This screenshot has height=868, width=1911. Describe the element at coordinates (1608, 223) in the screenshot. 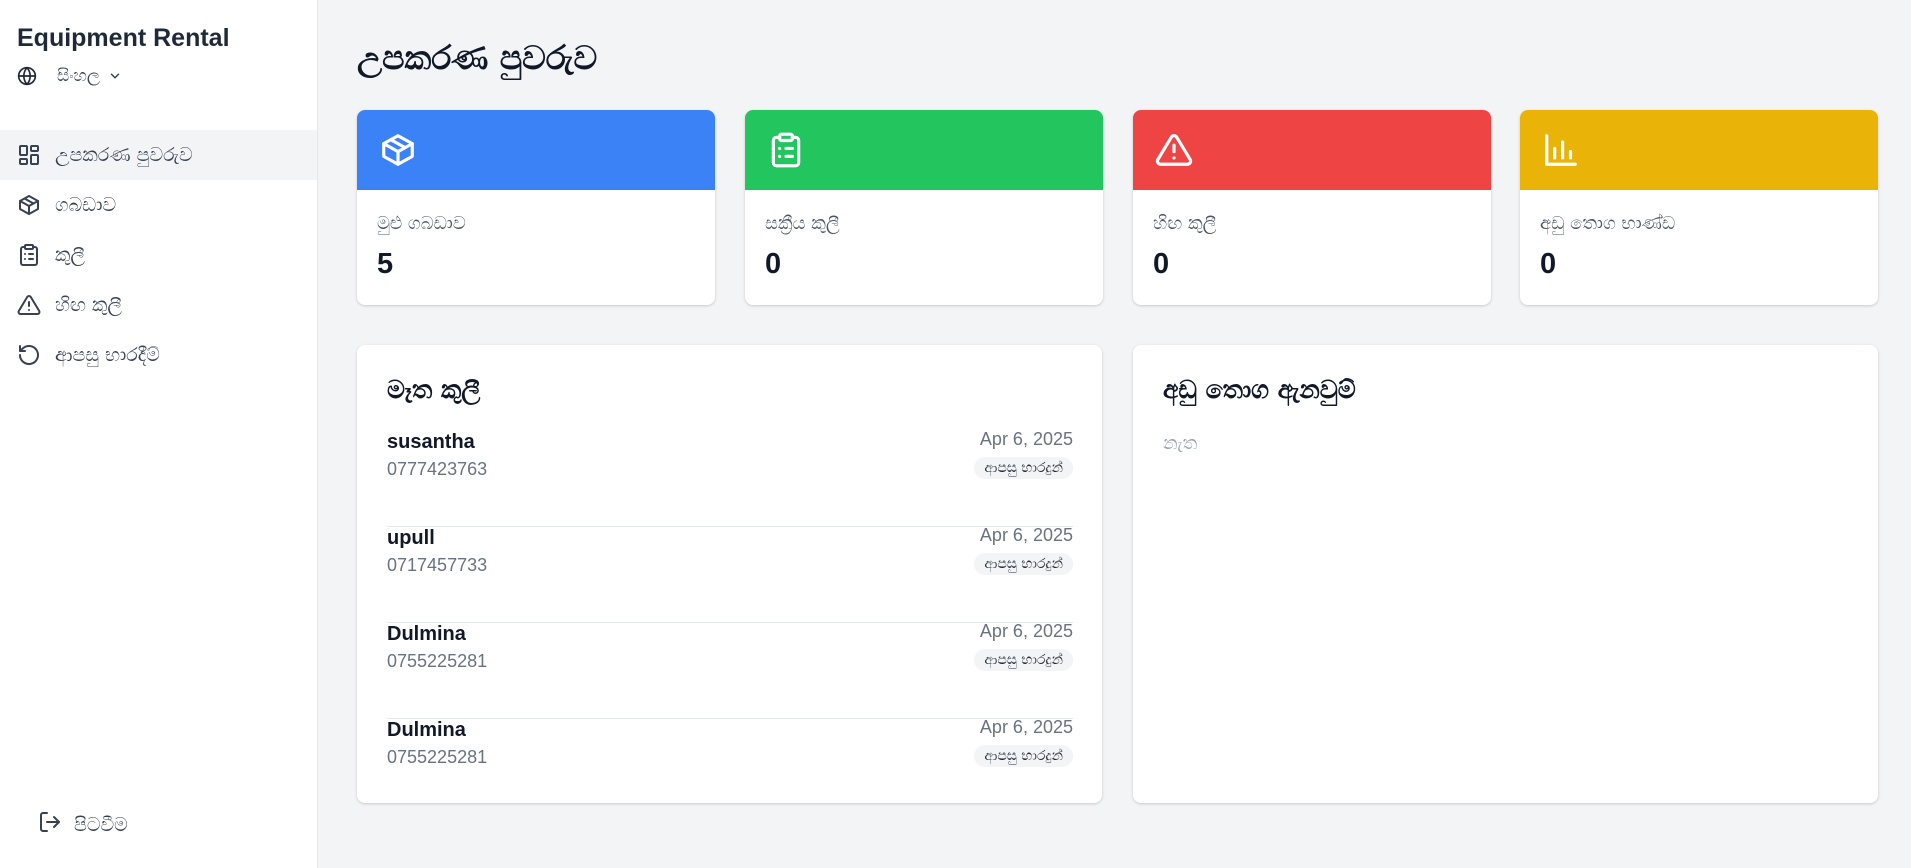

I see `stat-label: අඩු තොග භාණ්ඩ` at that location.